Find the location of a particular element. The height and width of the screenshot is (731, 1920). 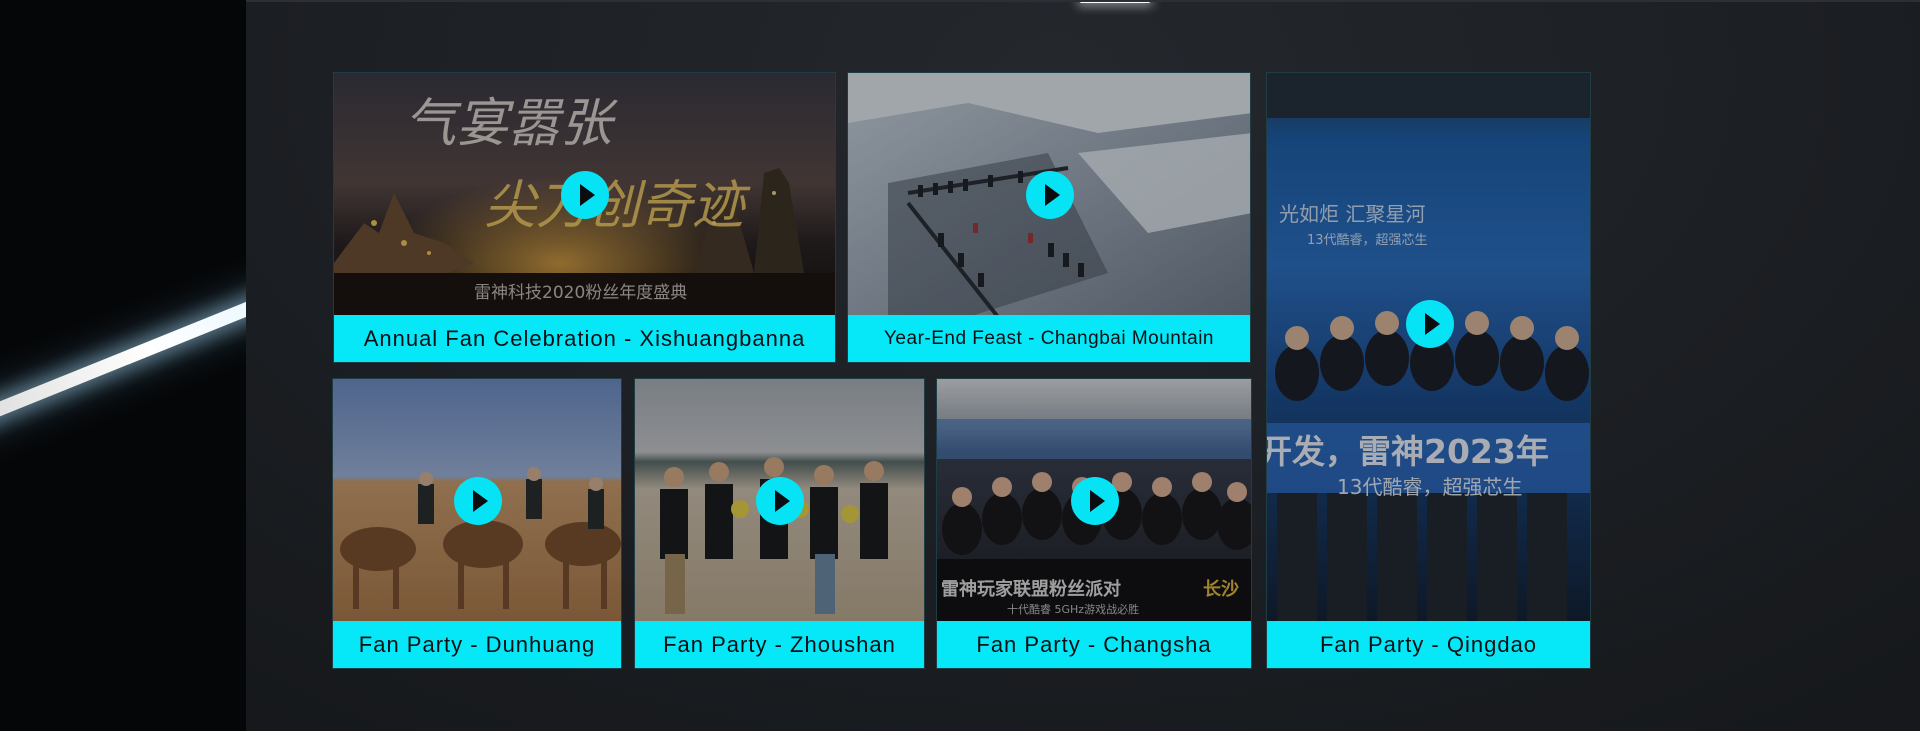

tile-caption: Annual Fan Celebration - Xishuangbanna is located at coordinates (584, 338).